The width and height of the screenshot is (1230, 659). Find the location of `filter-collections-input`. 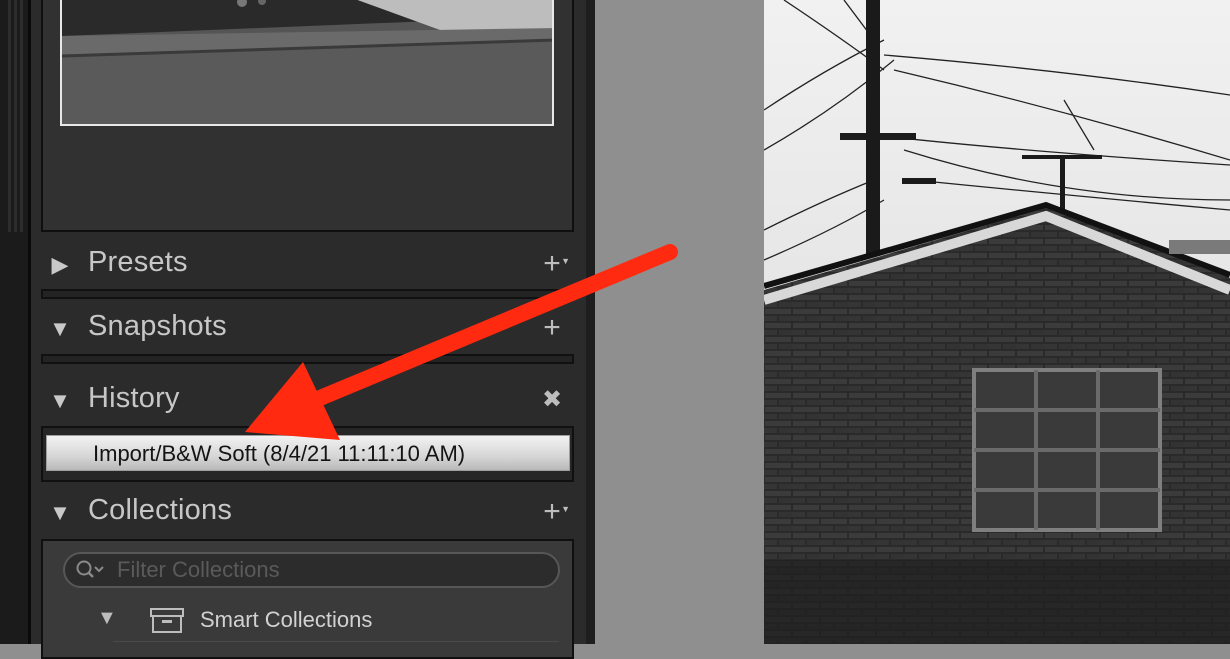

filter-collections-input is located at coordinates (327, 570).